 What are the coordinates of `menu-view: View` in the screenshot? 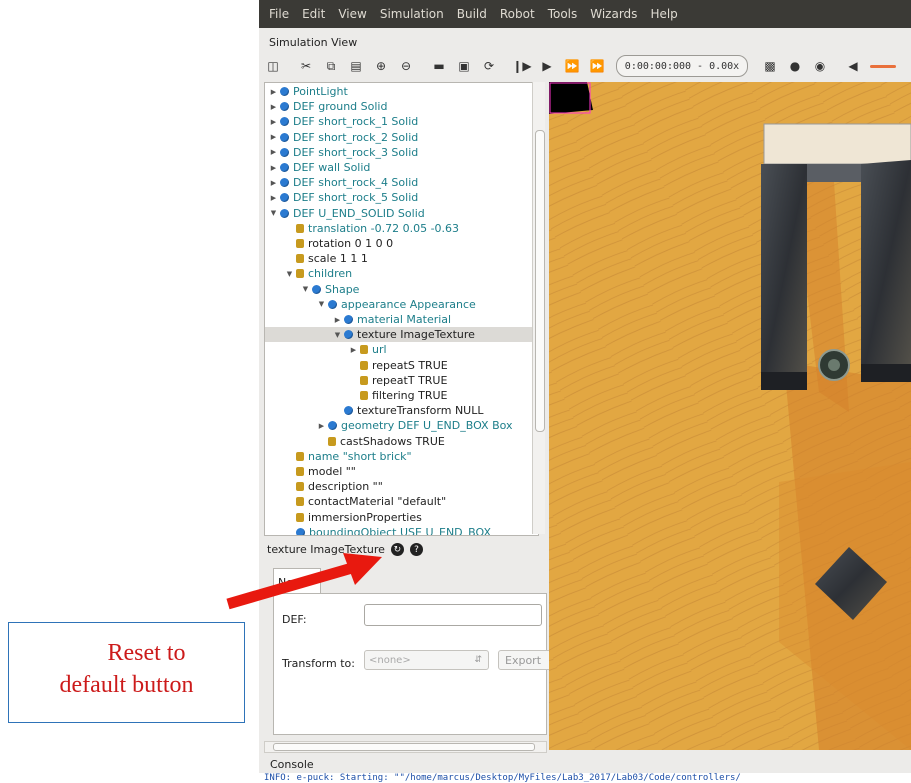 It's located at (352, 14).